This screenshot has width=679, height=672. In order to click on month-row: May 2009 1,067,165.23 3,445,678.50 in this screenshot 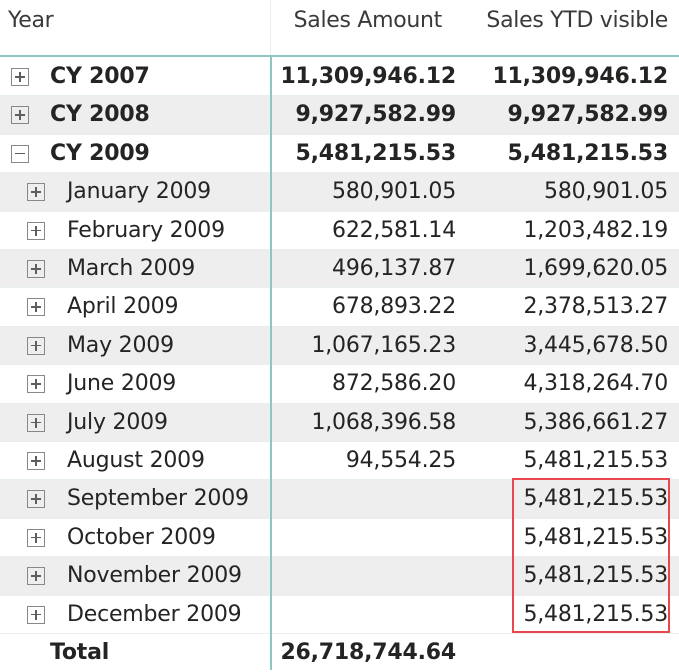, I will do `click(339, 346)`.